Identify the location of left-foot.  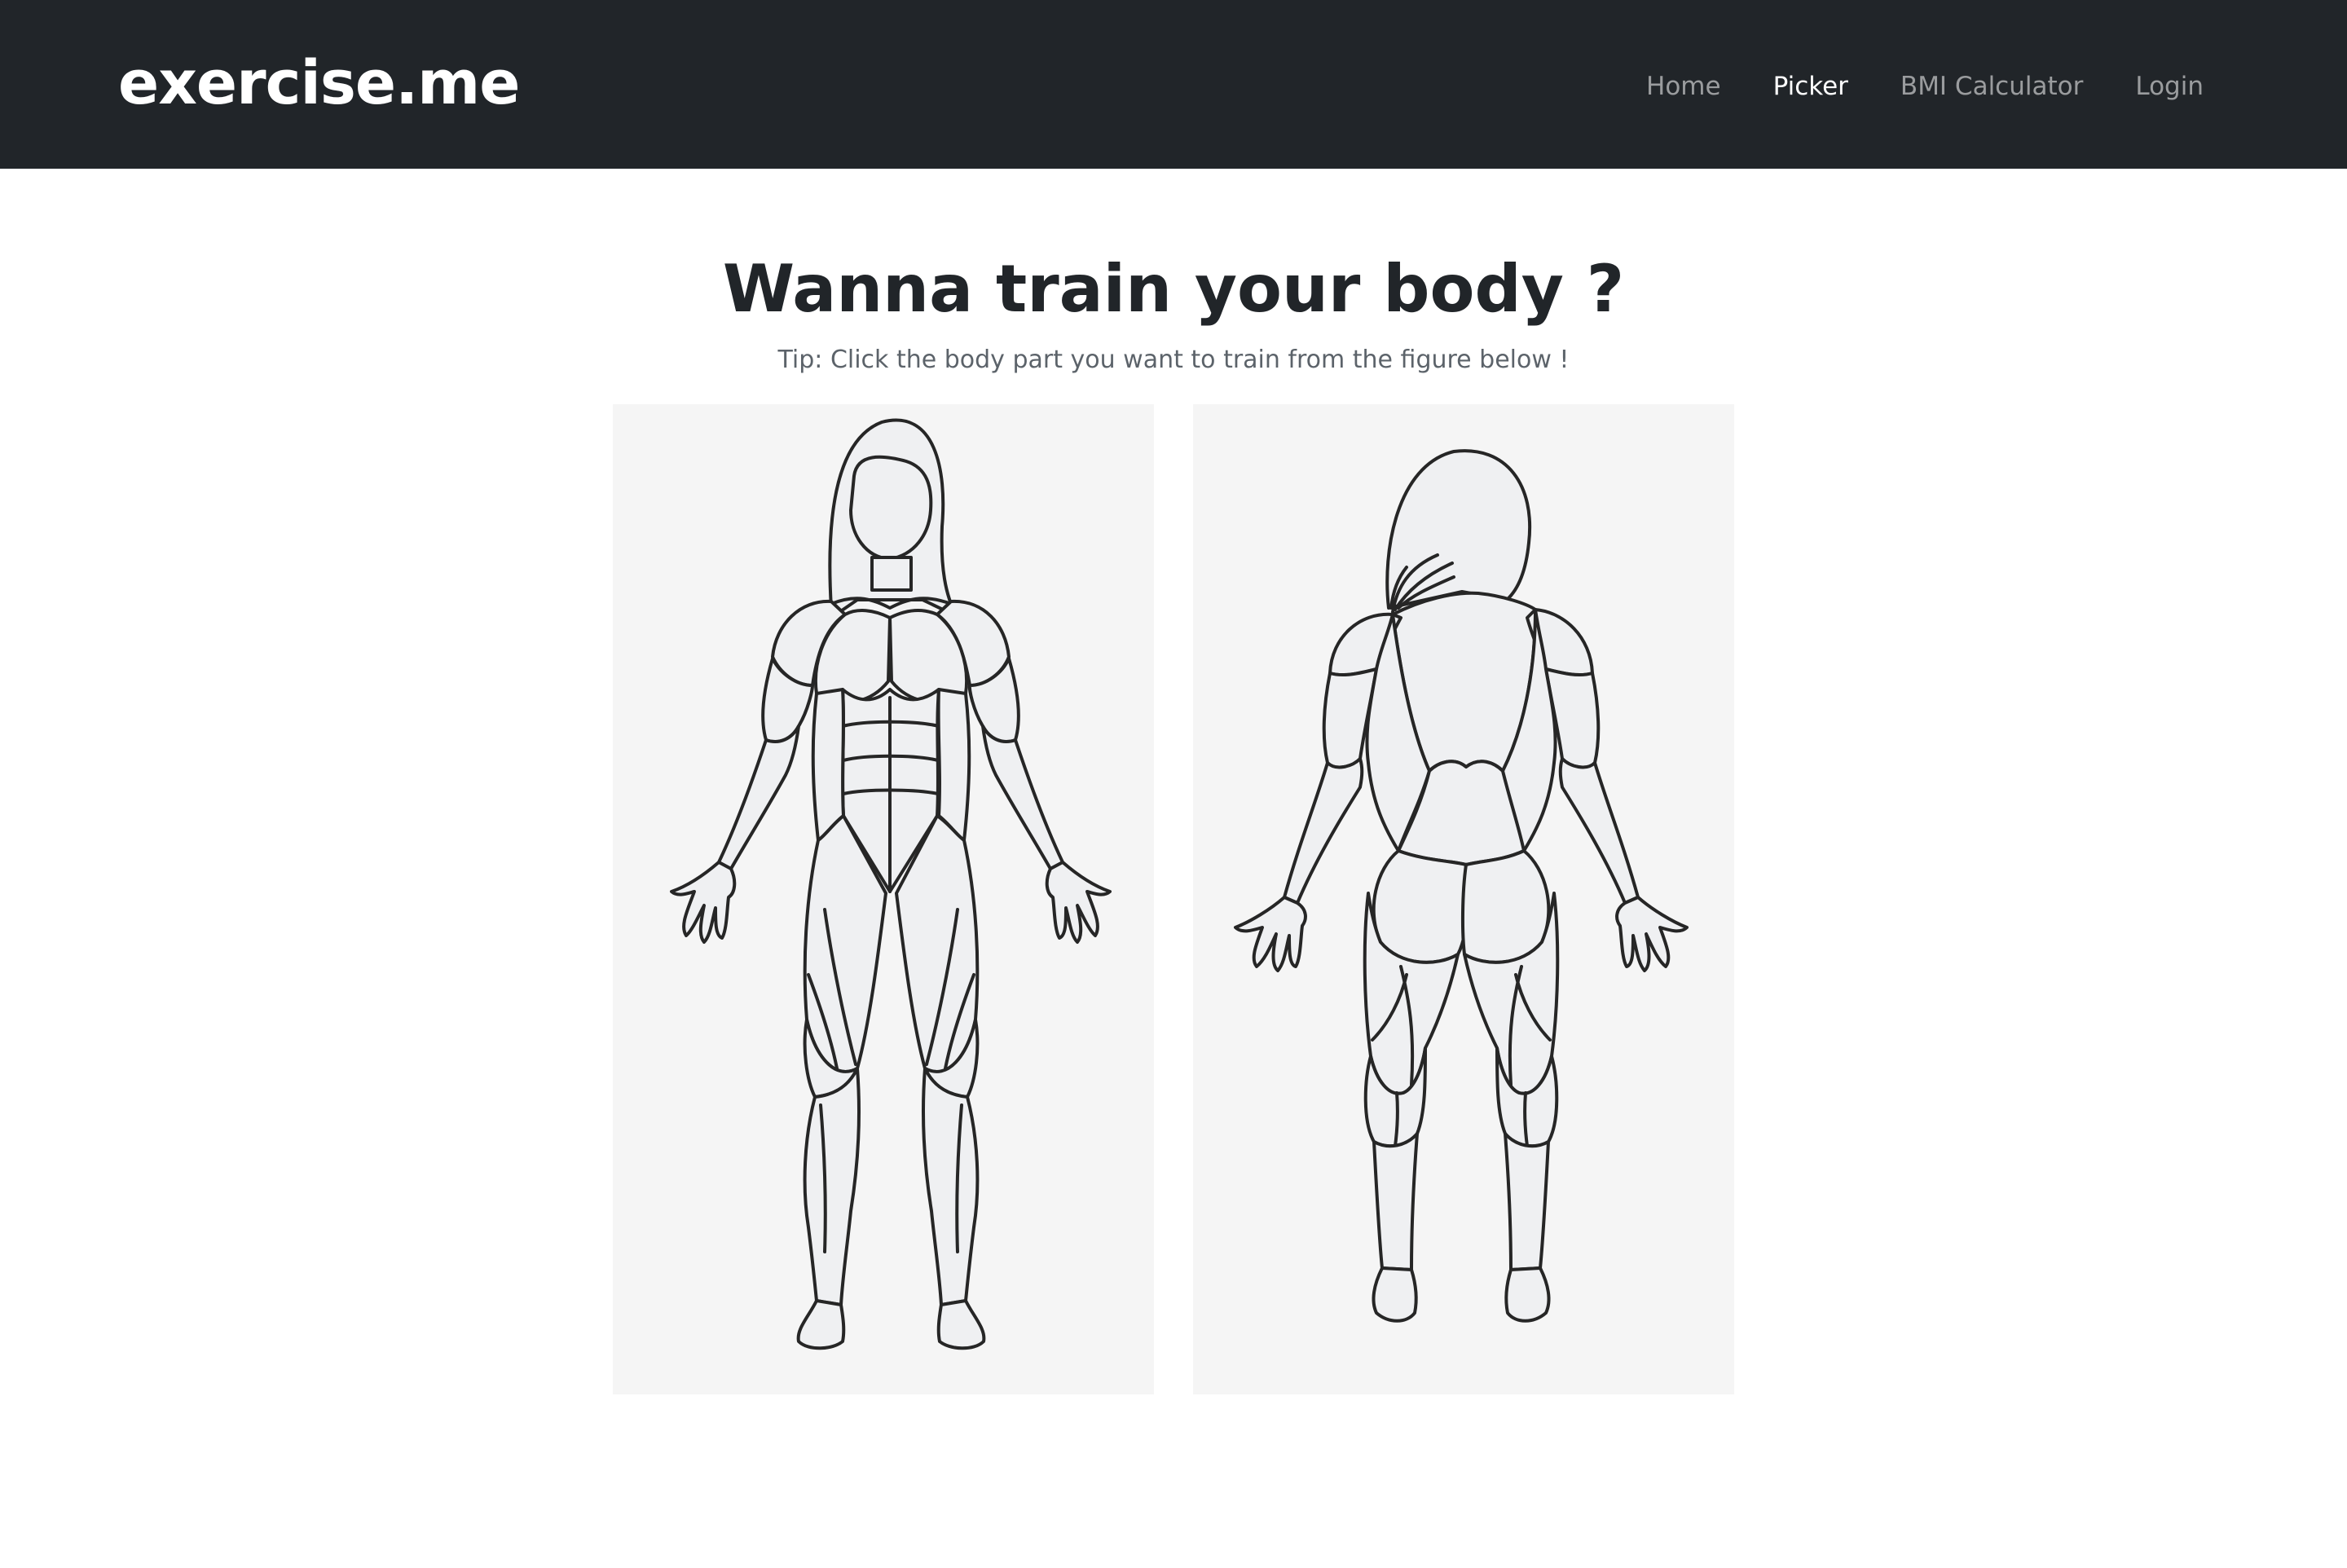
(821, 1324).